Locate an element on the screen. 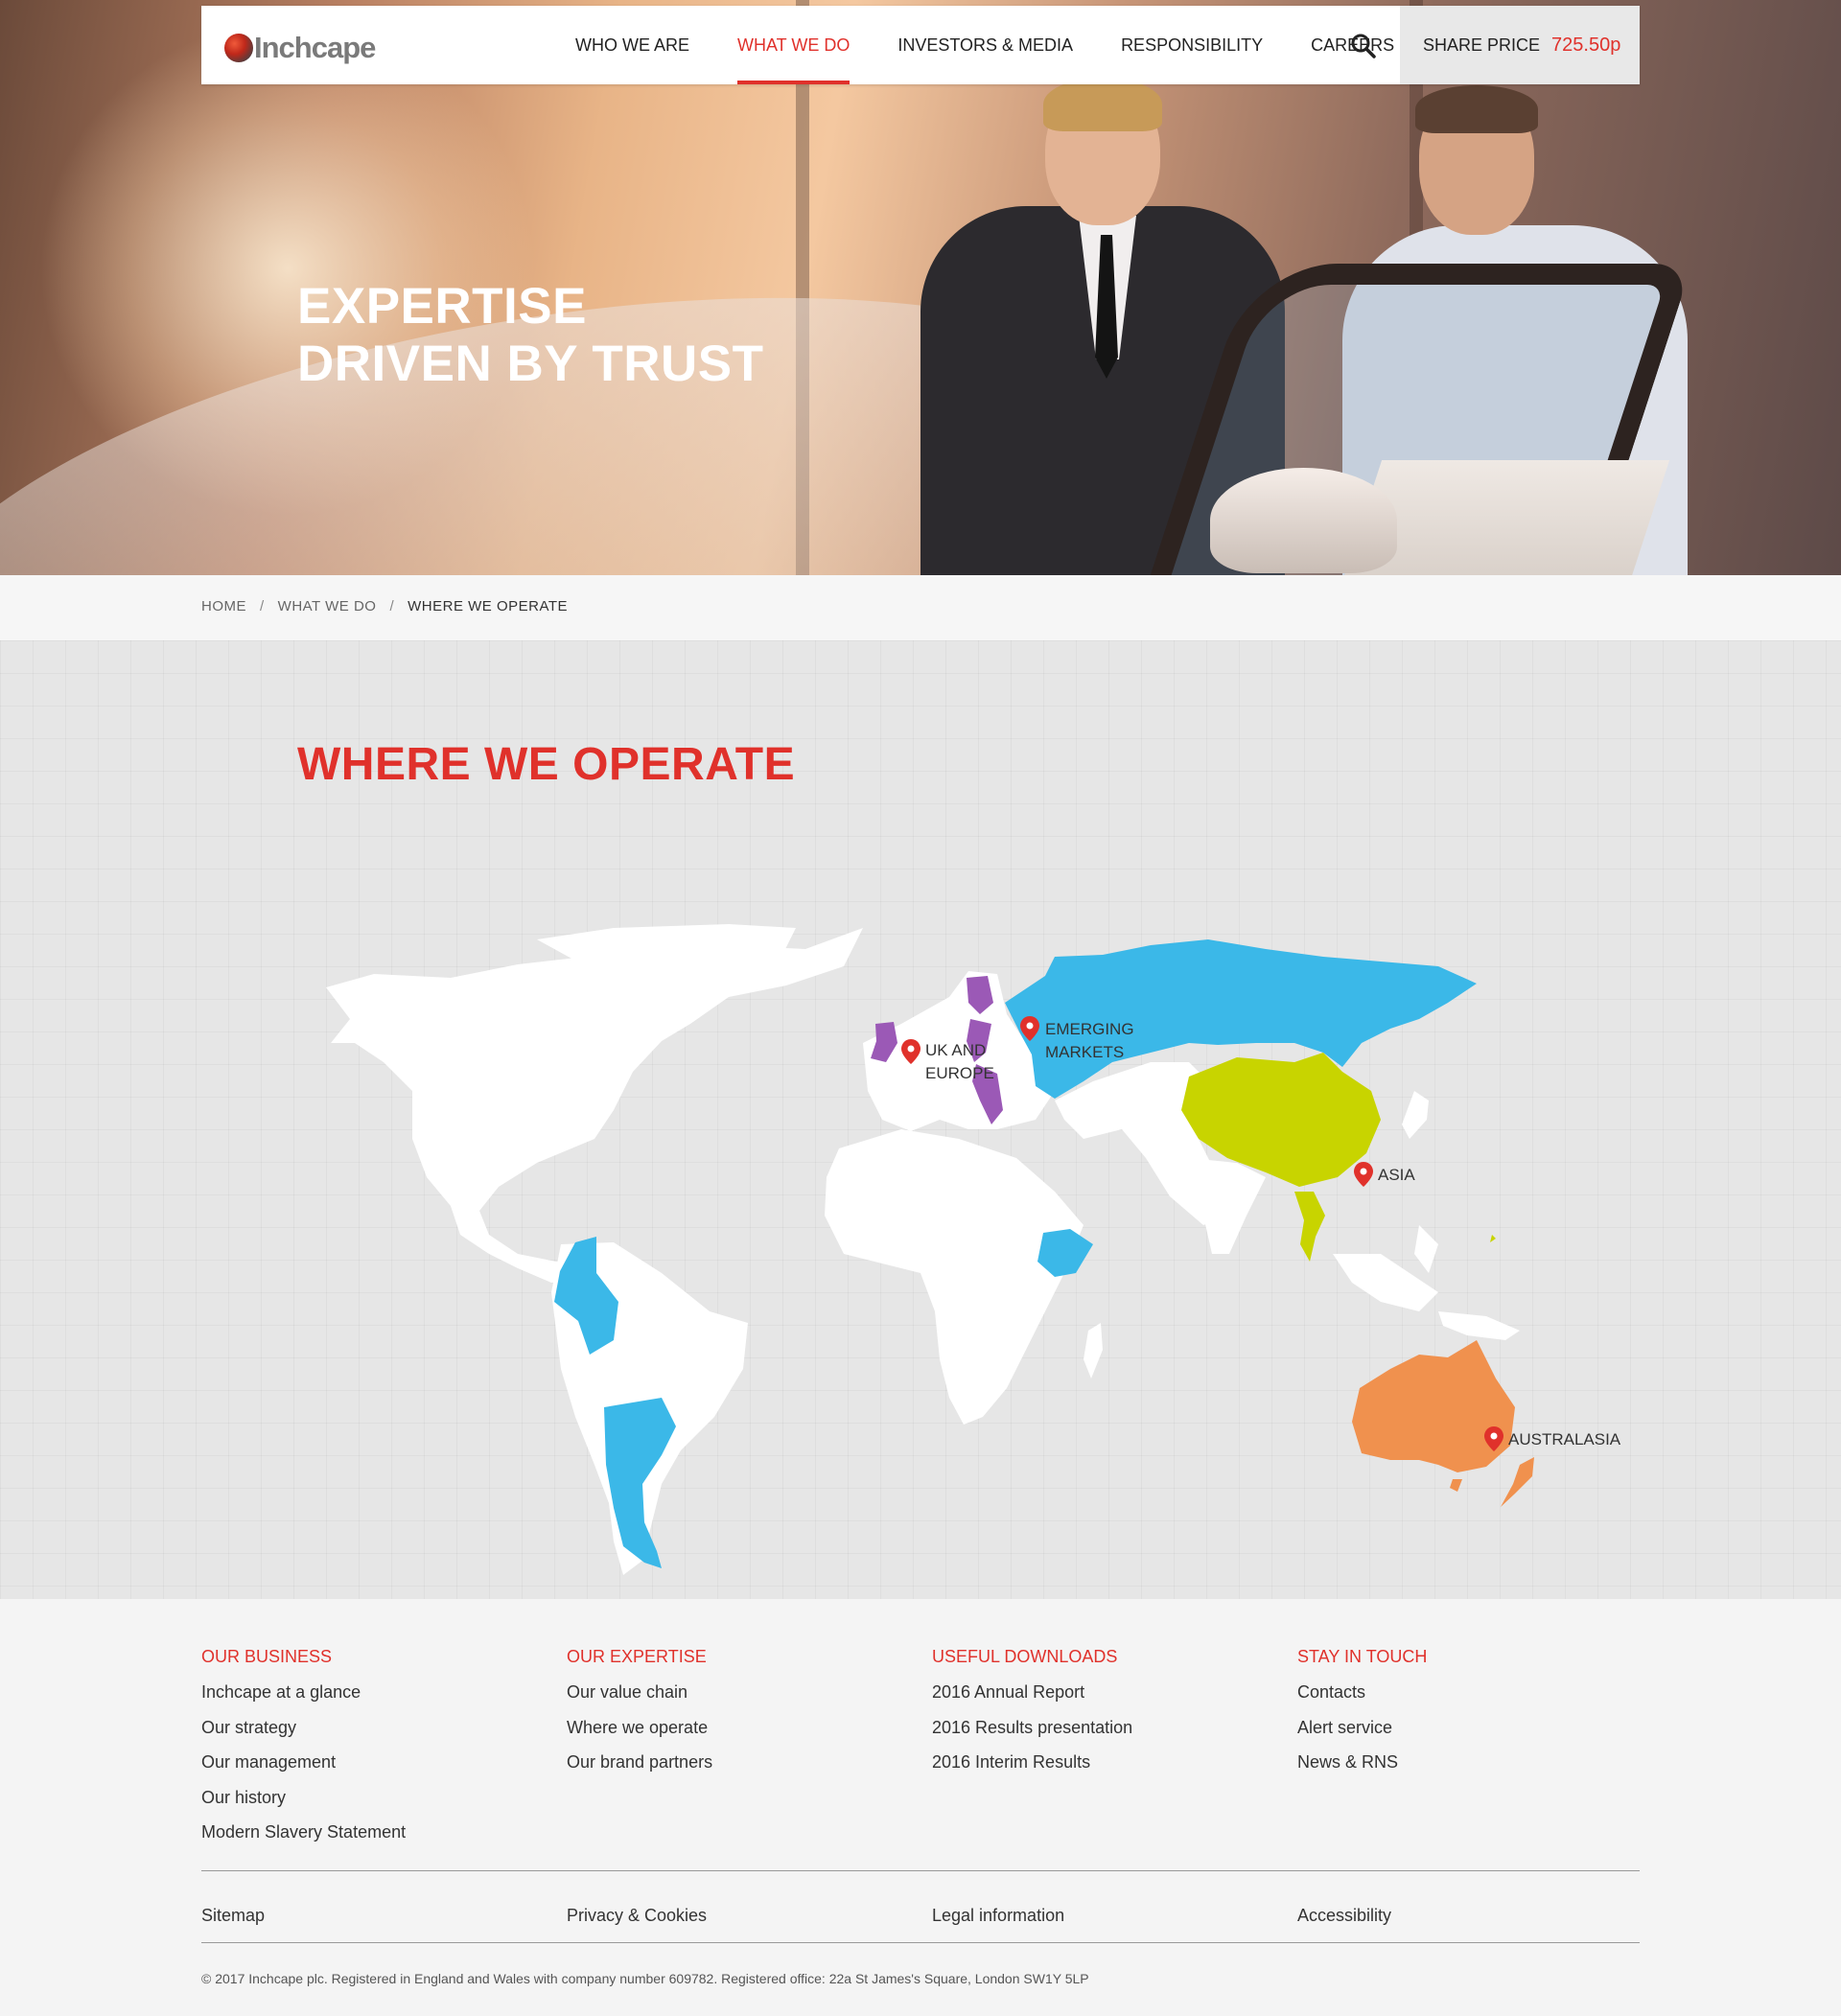  footer-link: 2016 Interim Results is located at coordinates (1104, 1762).